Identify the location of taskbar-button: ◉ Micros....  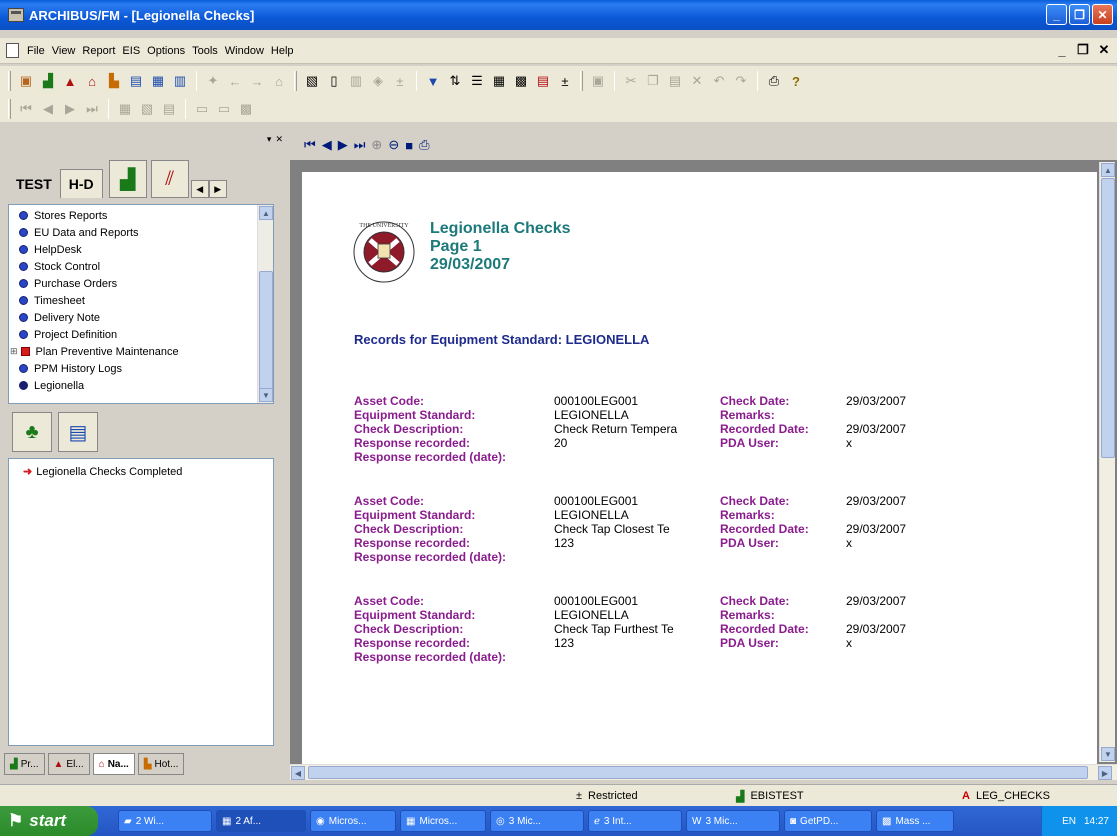
(353, 821).